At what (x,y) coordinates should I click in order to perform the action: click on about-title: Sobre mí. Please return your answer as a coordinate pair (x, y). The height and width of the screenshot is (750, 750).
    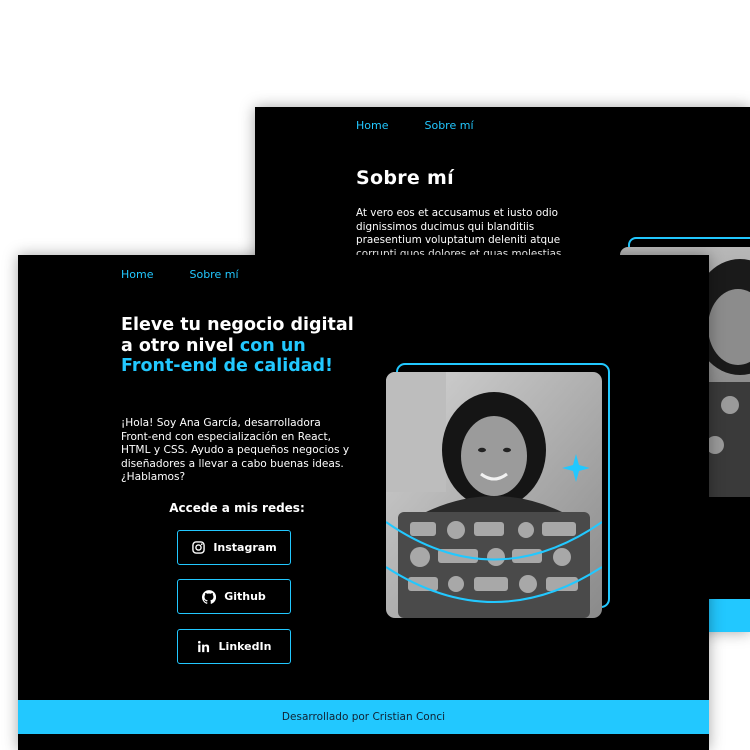
    Looking at the image, I should click on (405, 178).